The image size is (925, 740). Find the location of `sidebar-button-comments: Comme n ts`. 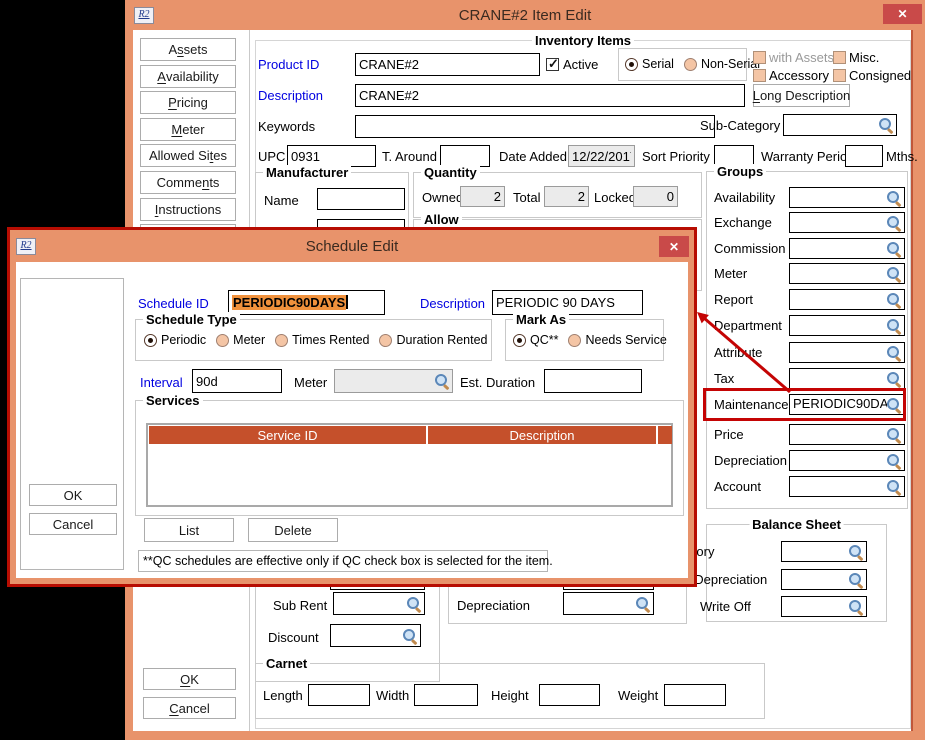

sidebar-button-comments: Comme n ts is located at coordinates (188, 182).